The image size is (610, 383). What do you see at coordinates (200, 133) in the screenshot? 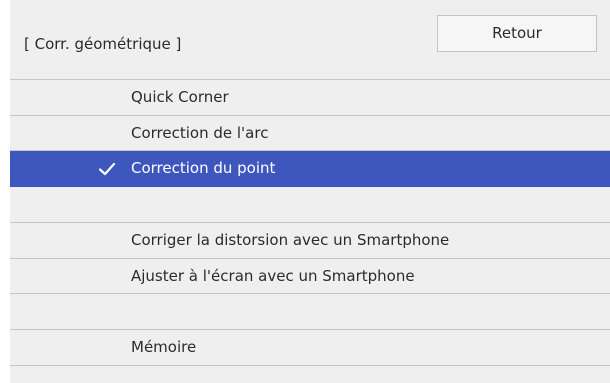
I see `menu-item-label: Correction de l'arc` at bounding box center [200, 133].